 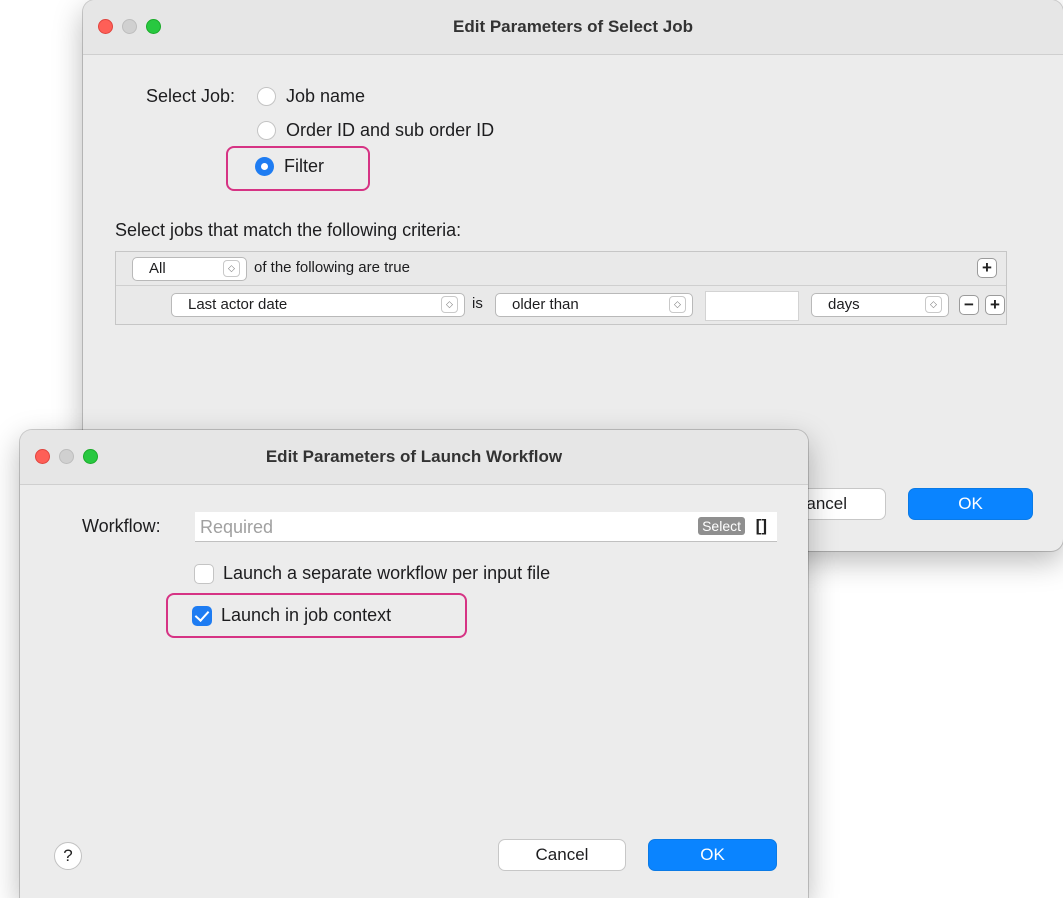 I want to click on workflow-placeholder: Required, so click(x=237, y=527).